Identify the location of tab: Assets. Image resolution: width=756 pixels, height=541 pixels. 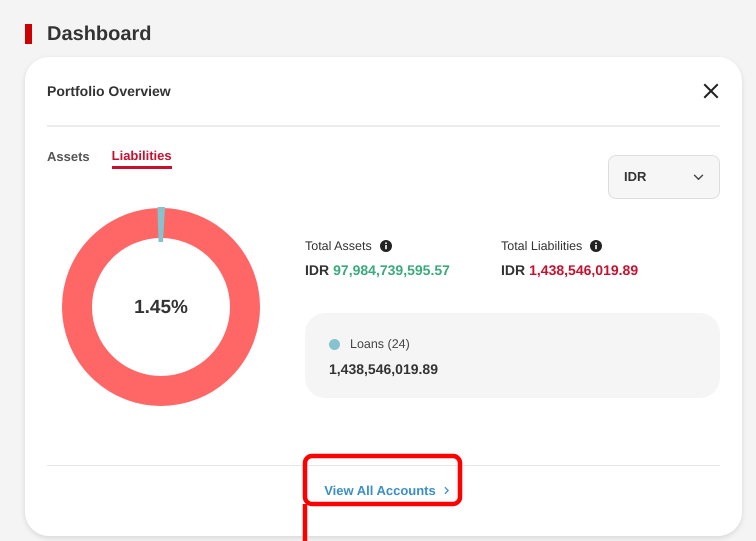
(68, 158).